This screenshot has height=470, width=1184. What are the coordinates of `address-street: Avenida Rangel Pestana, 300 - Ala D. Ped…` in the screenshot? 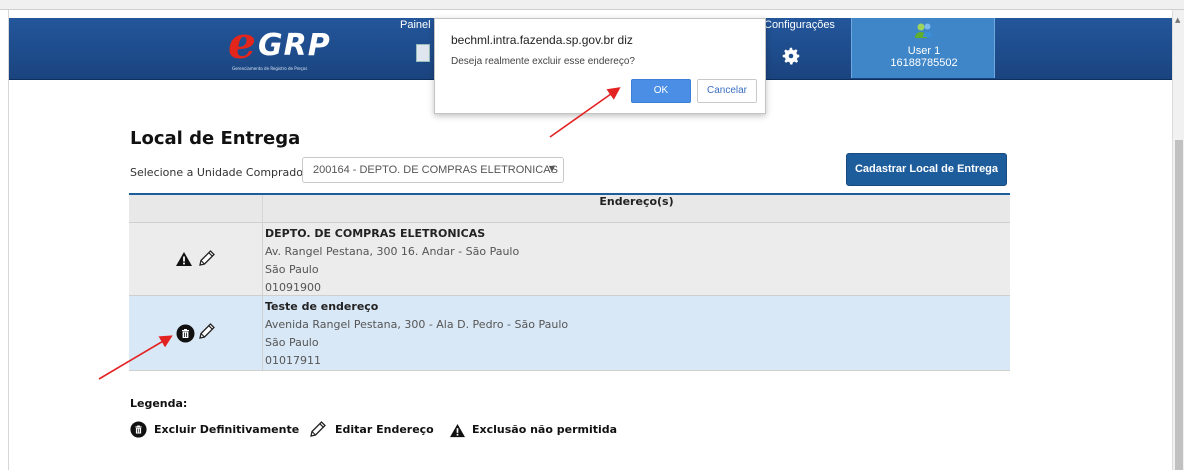 It's located at (417, 324).